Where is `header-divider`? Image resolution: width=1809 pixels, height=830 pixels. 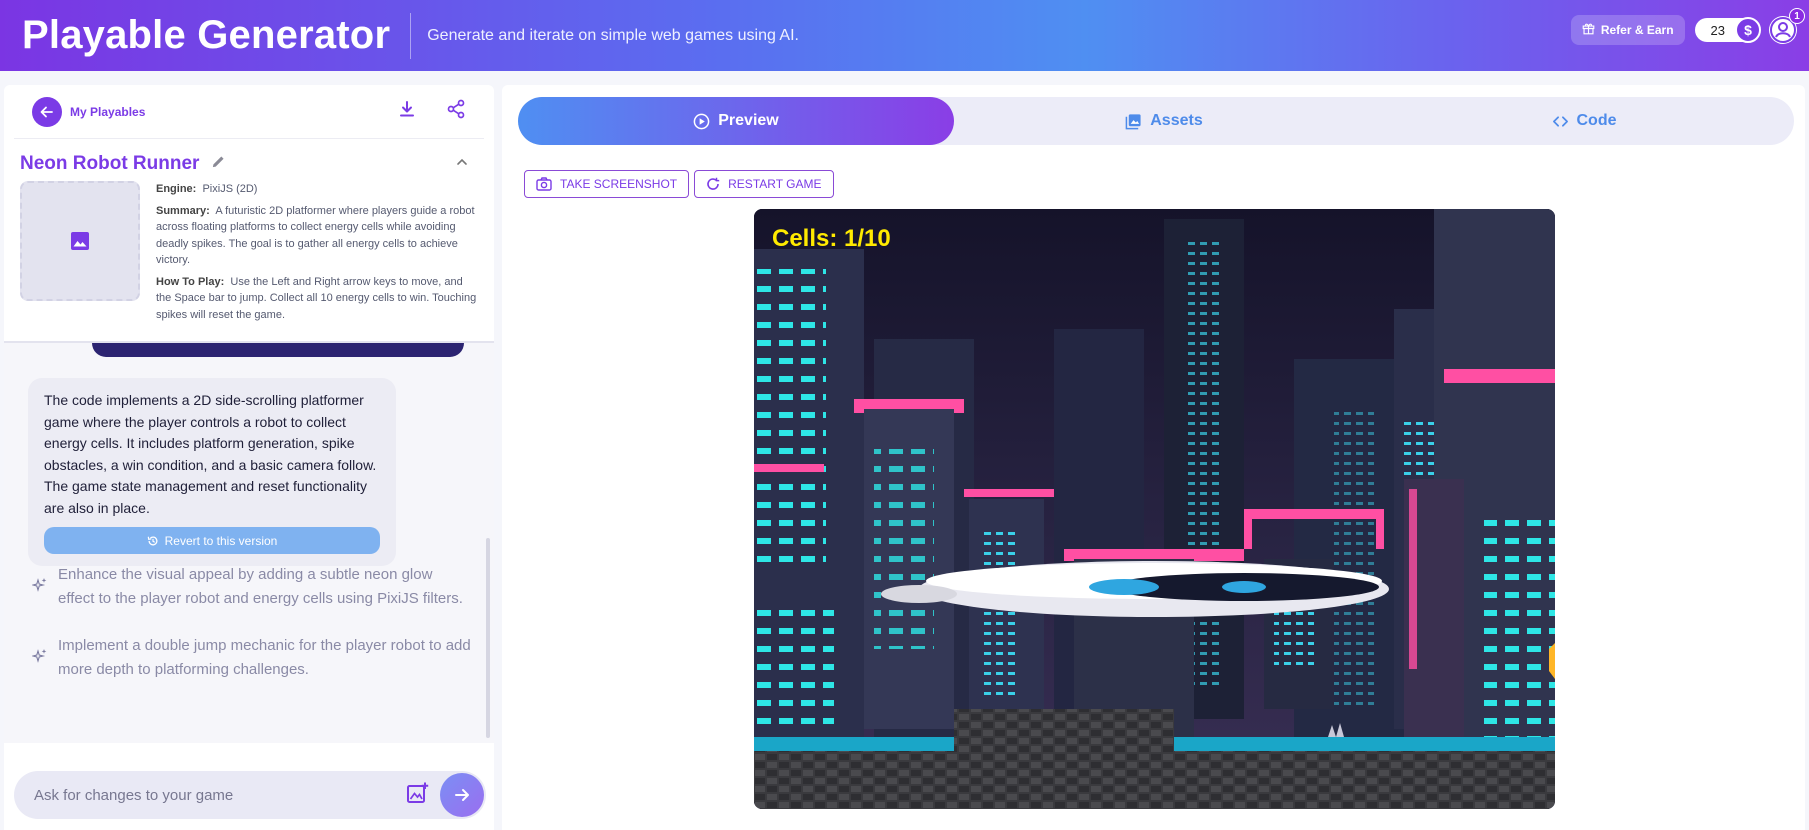
header-divider is located at coordinates (411, 35).